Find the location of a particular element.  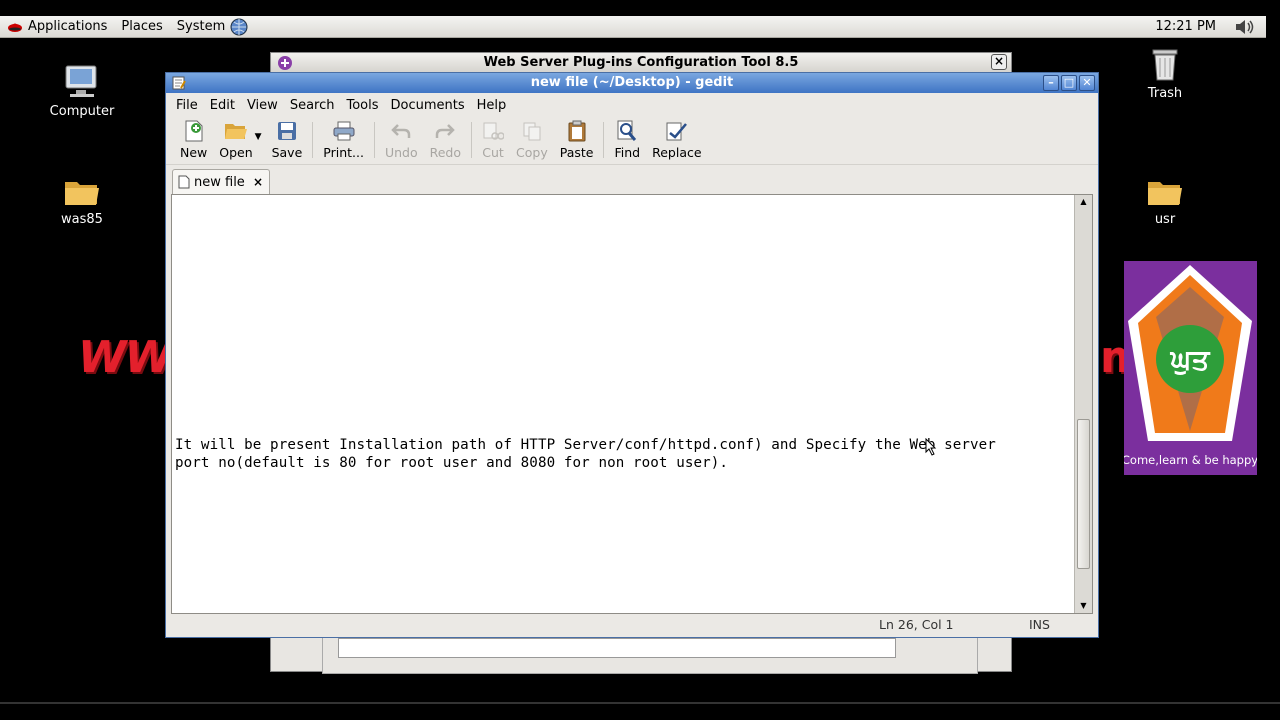

config-tool-icon is located at coordinates (285, 63).